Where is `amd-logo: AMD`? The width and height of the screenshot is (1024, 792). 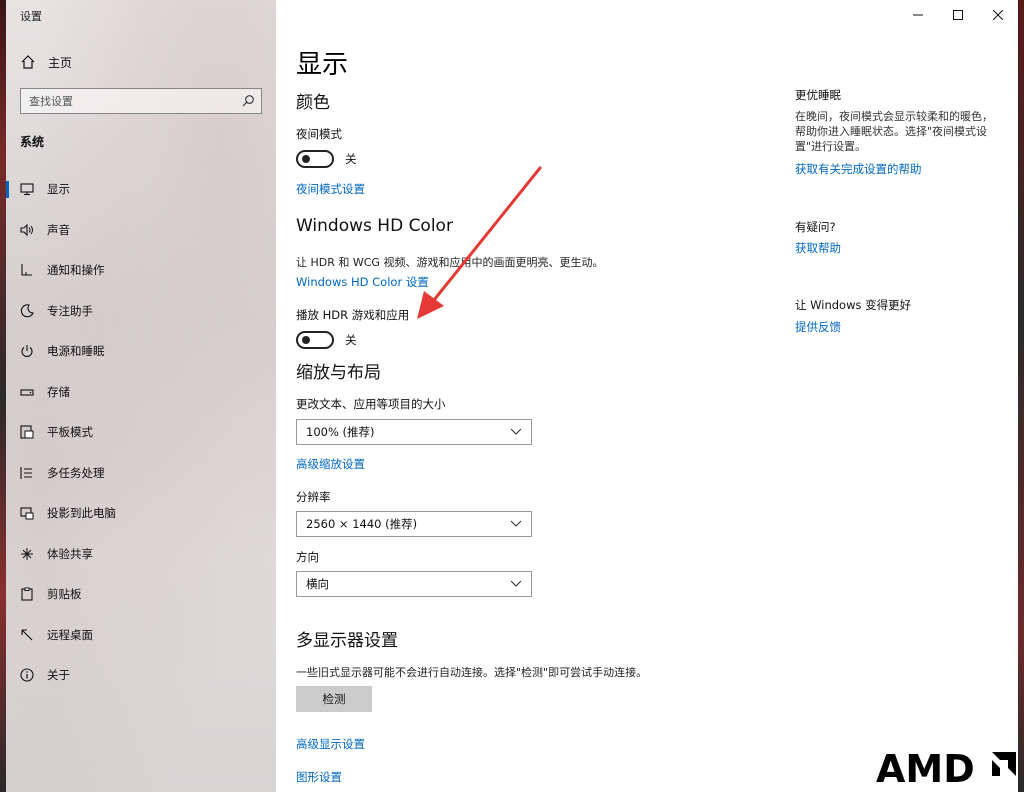
amd-logo: AMD is located at coordinates (946, 768).